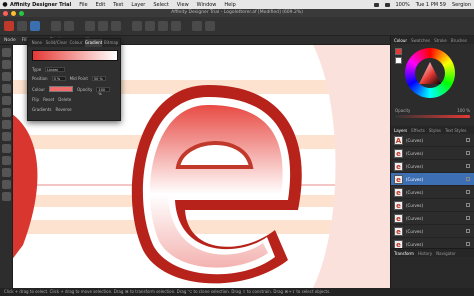 This screenshot has height=296, width=474. Describe the element at coordinates (37, 69) in the screenshot. I see `type-label: Type` at that location.